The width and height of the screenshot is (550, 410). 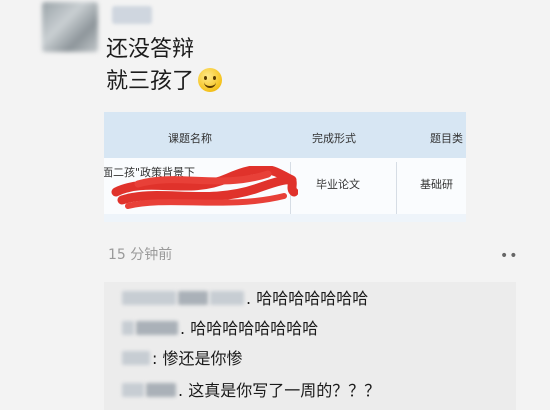 I want to click on comment-text: 这真是你写了一周的？？？, so click(x=284, y=390).